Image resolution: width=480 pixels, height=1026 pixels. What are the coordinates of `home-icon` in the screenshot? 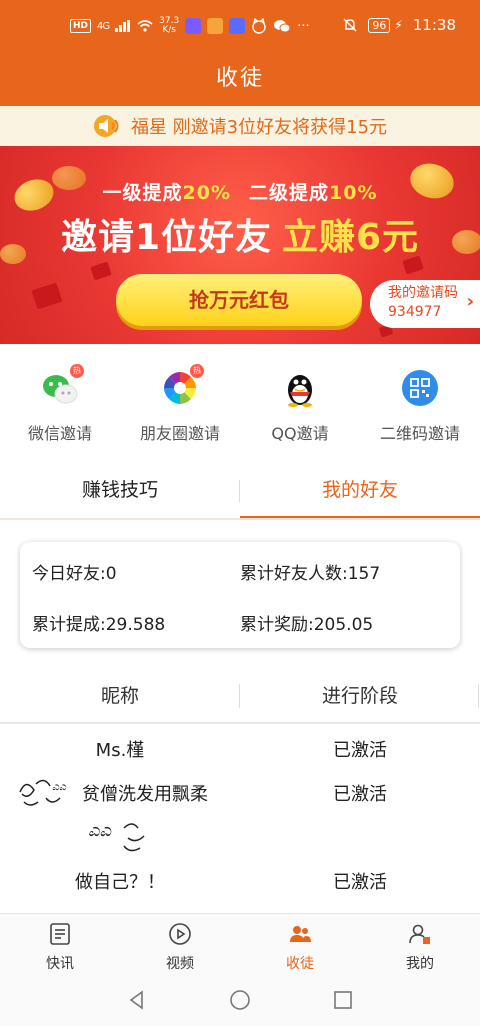 It's located at (240, 1000).